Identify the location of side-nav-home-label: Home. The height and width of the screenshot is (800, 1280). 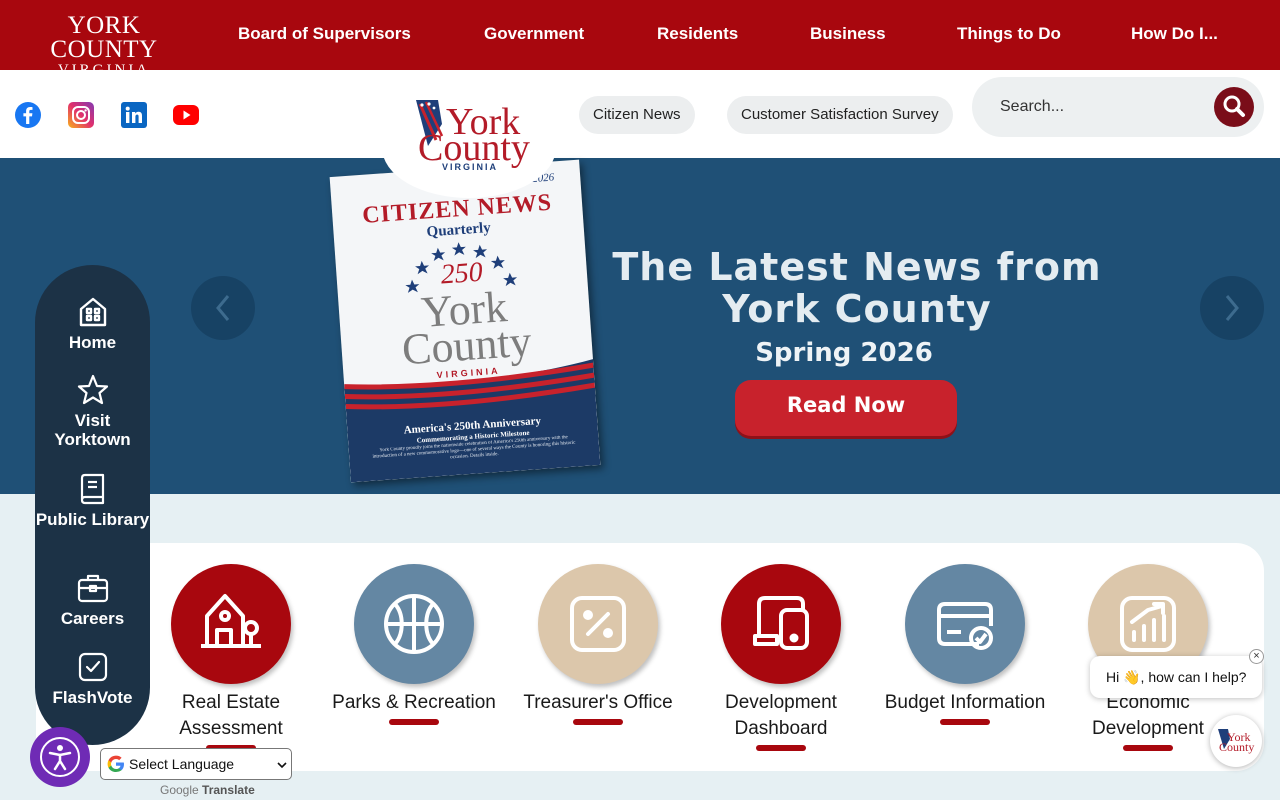
(92, 342).